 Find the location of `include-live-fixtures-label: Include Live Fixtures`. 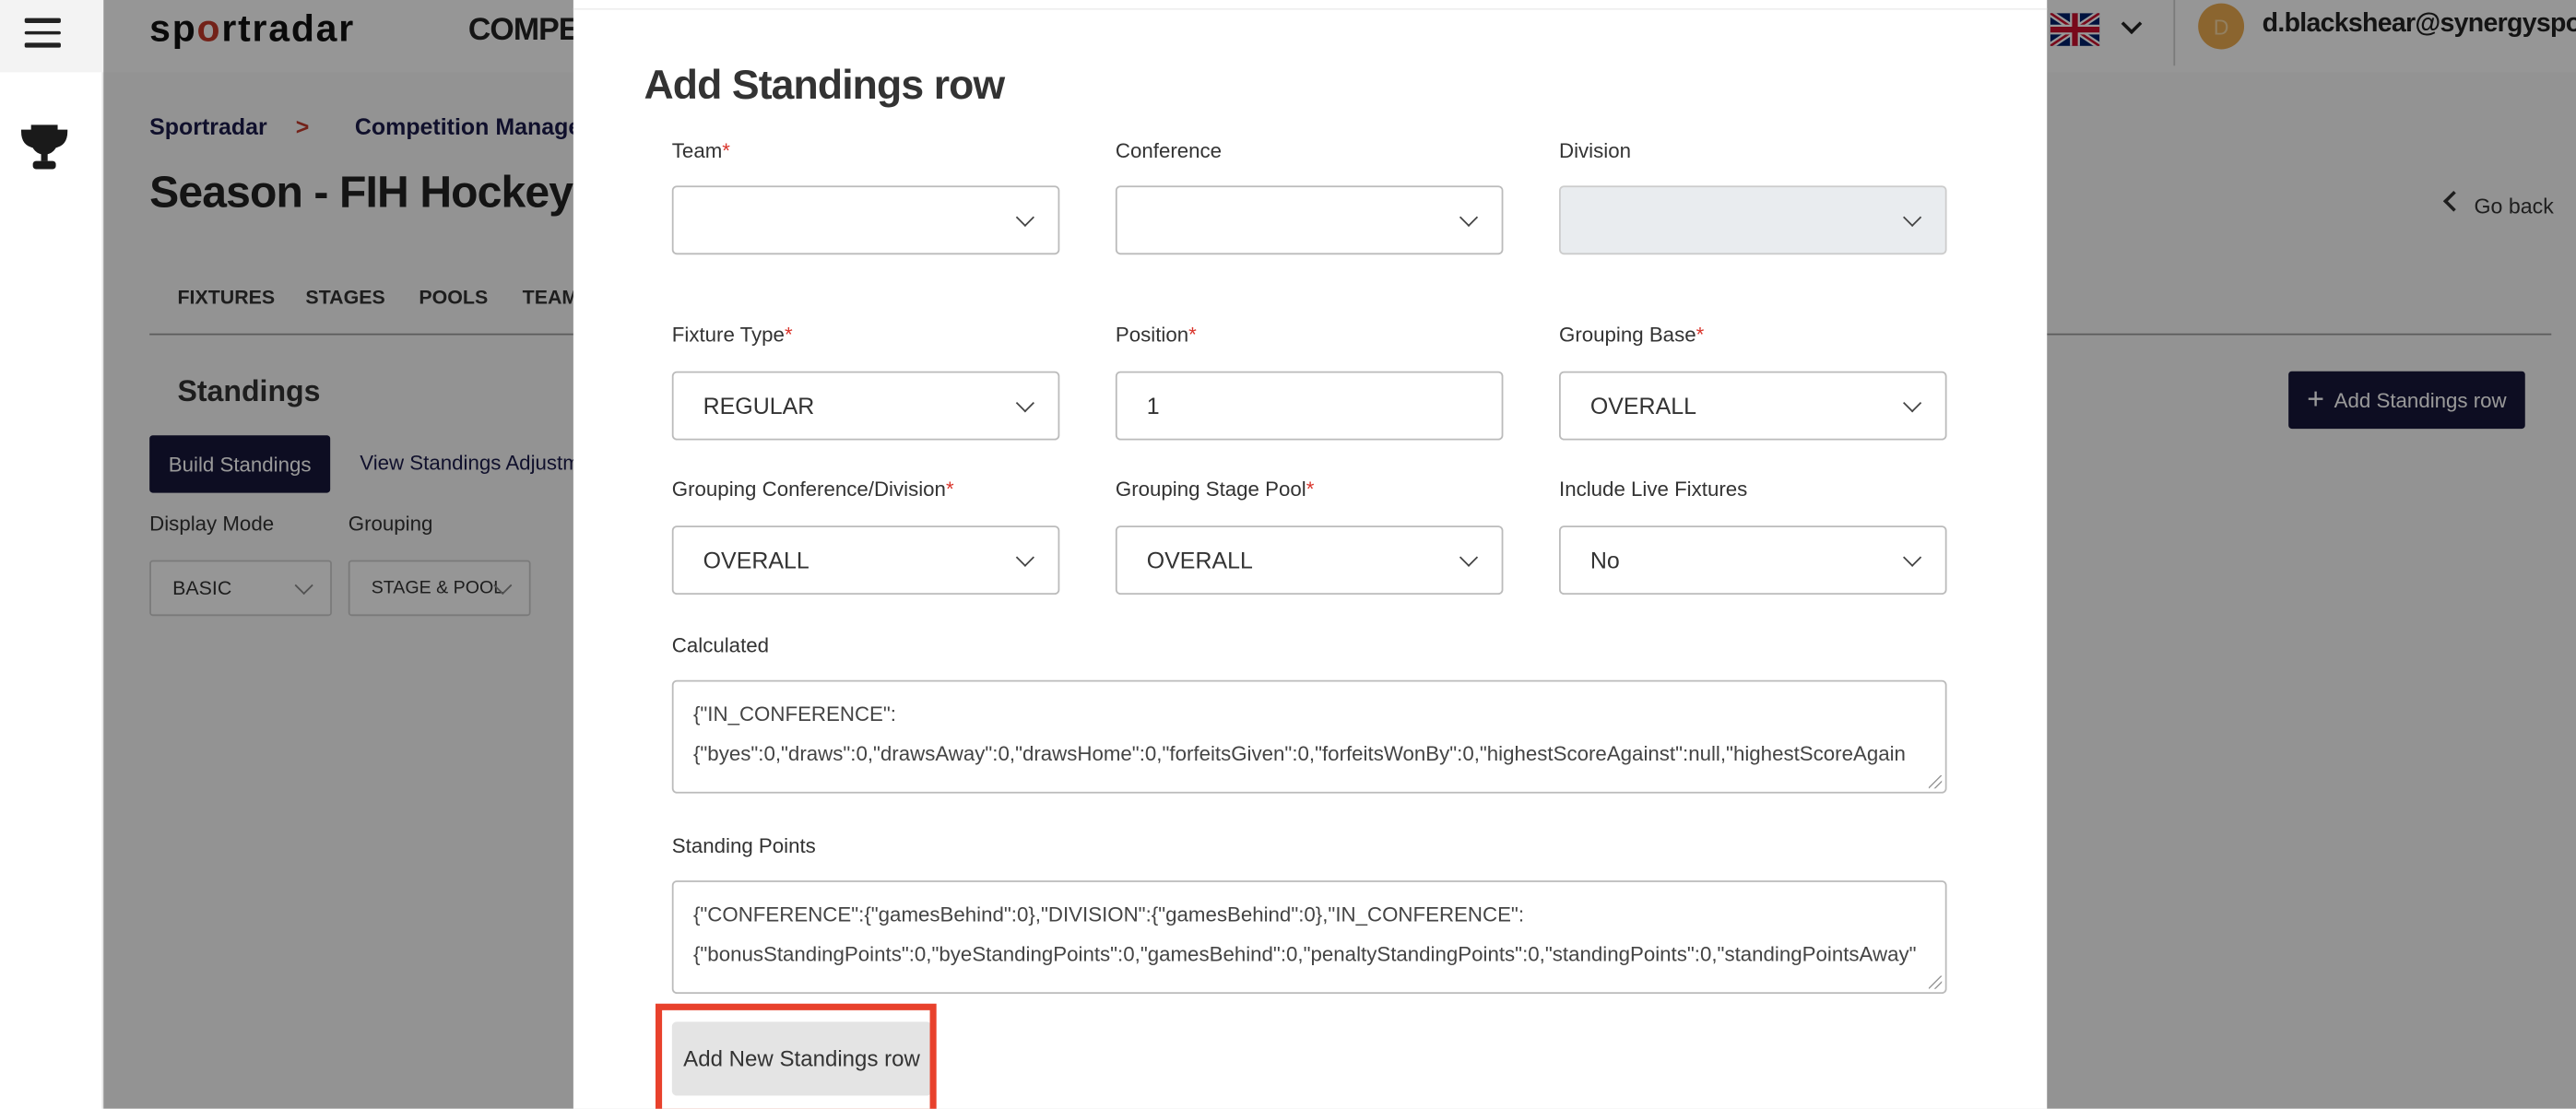

include-live-fixtures-label: Include Live Fixtures is located at coordinates (1653, 489).